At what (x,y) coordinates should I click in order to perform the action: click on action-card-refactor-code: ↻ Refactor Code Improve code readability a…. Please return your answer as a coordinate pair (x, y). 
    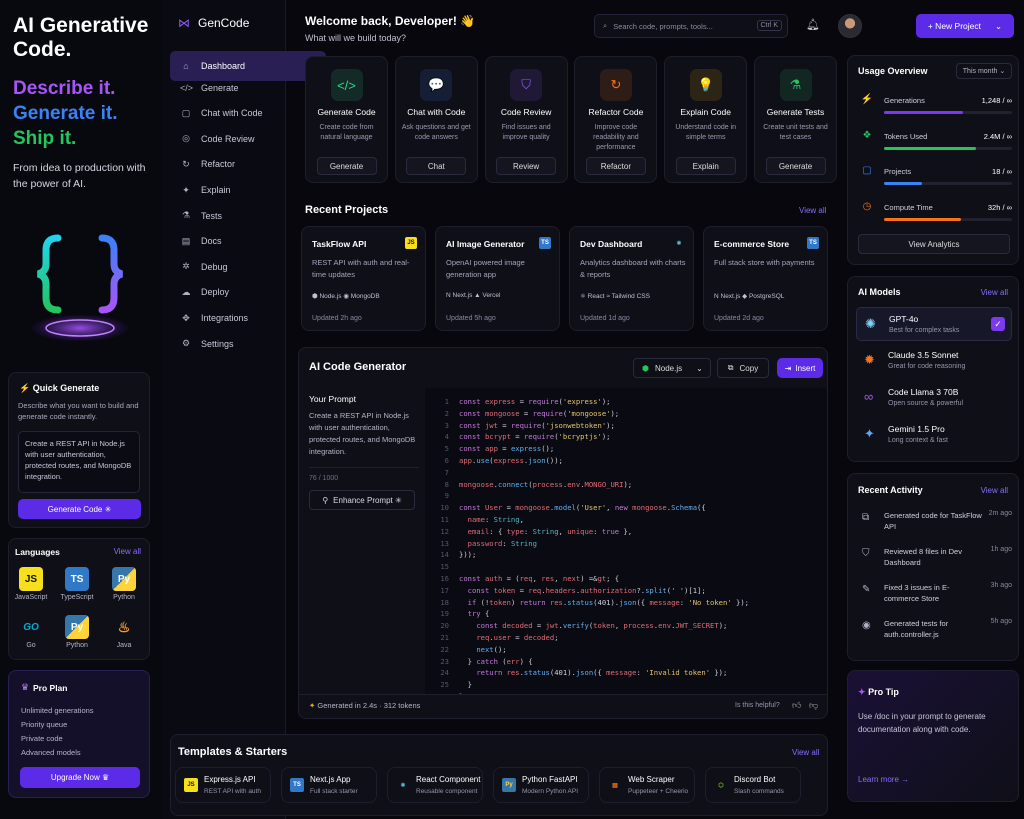
    Looking at the image, I should click on (616, 119).